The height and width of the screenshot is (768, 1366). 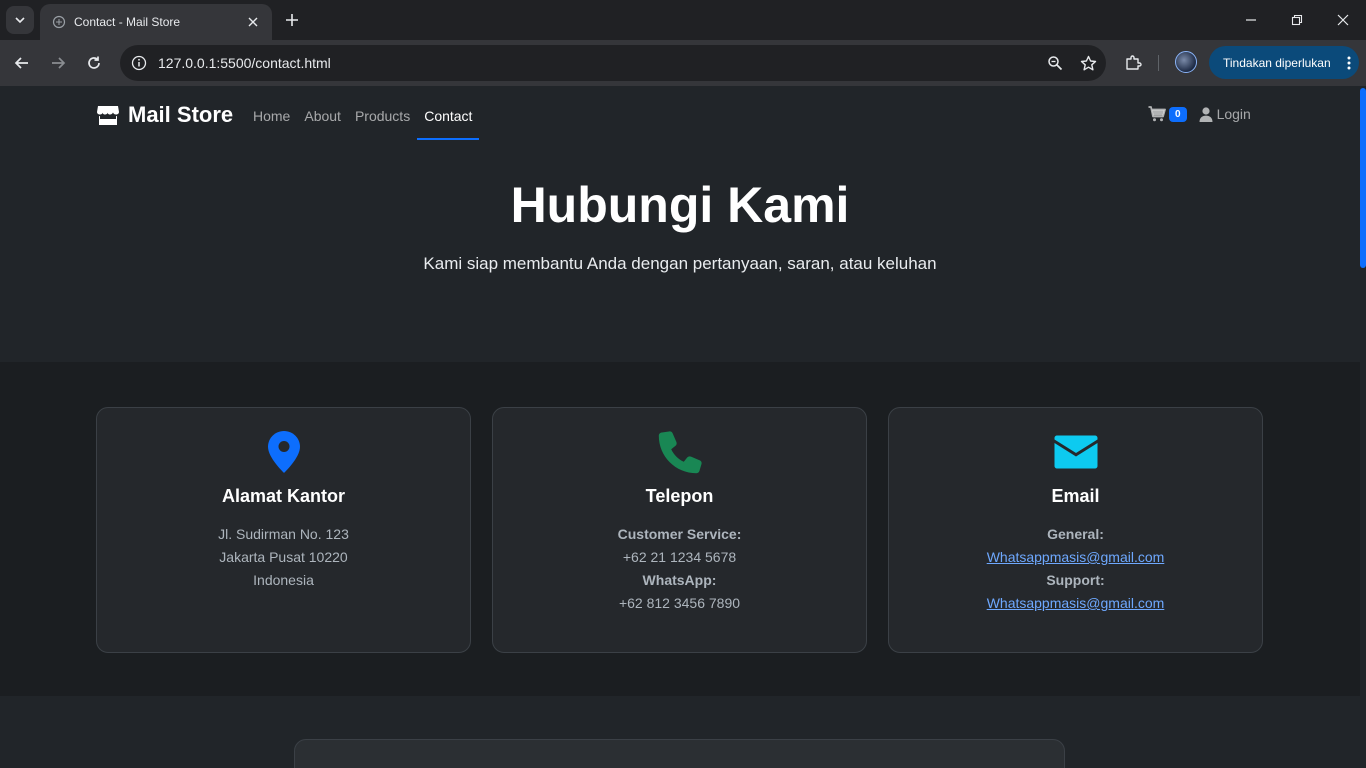 I want to click on brand-name: Mail Store, so click(x=181, y=114).